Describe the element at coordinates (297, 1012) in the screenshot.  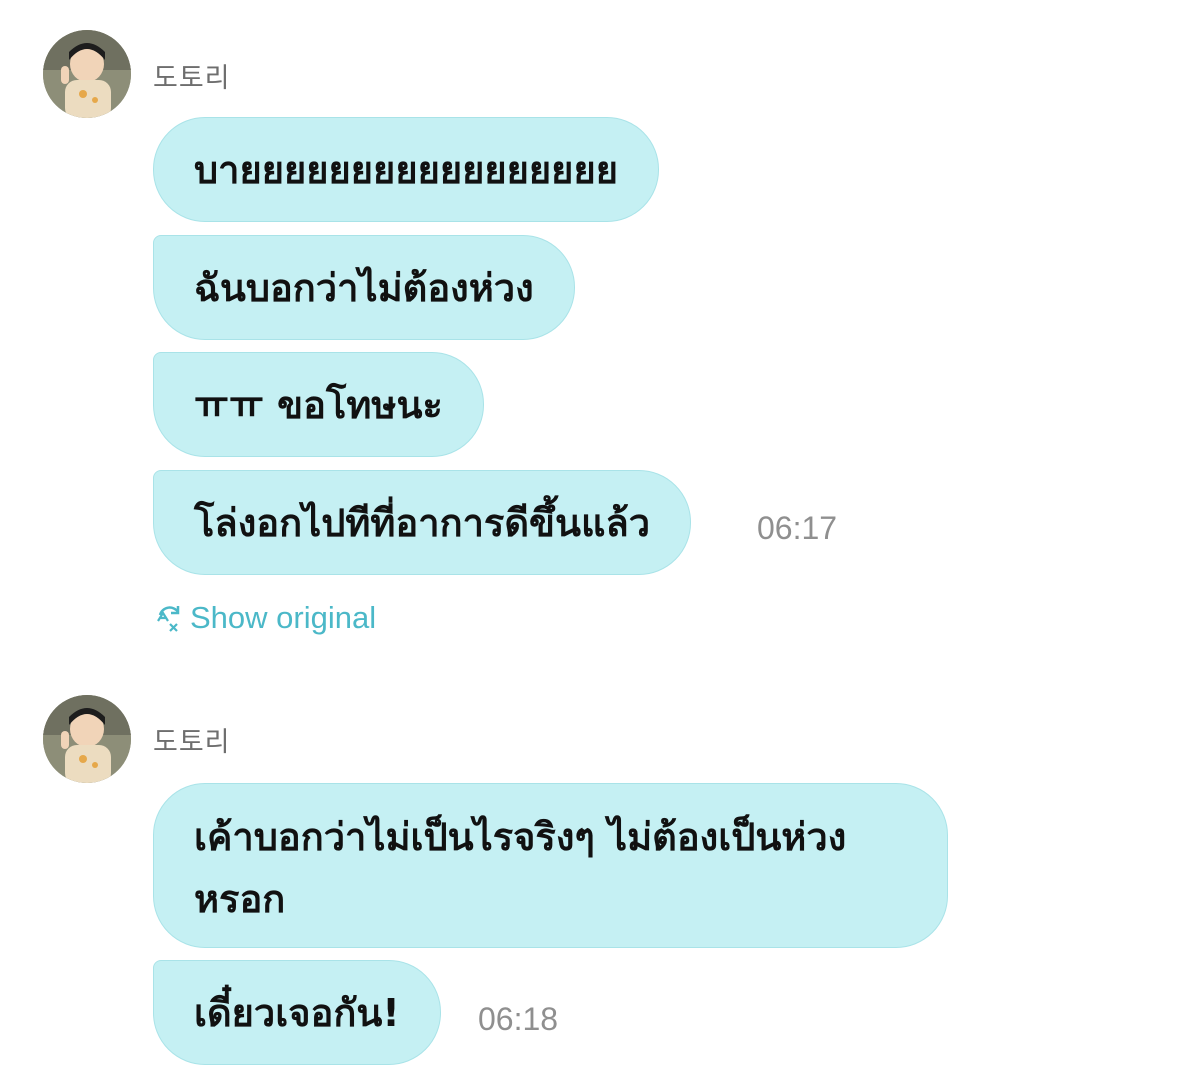
I see `message-bubble: เดี๋ยวเจอกัน!` at that location.